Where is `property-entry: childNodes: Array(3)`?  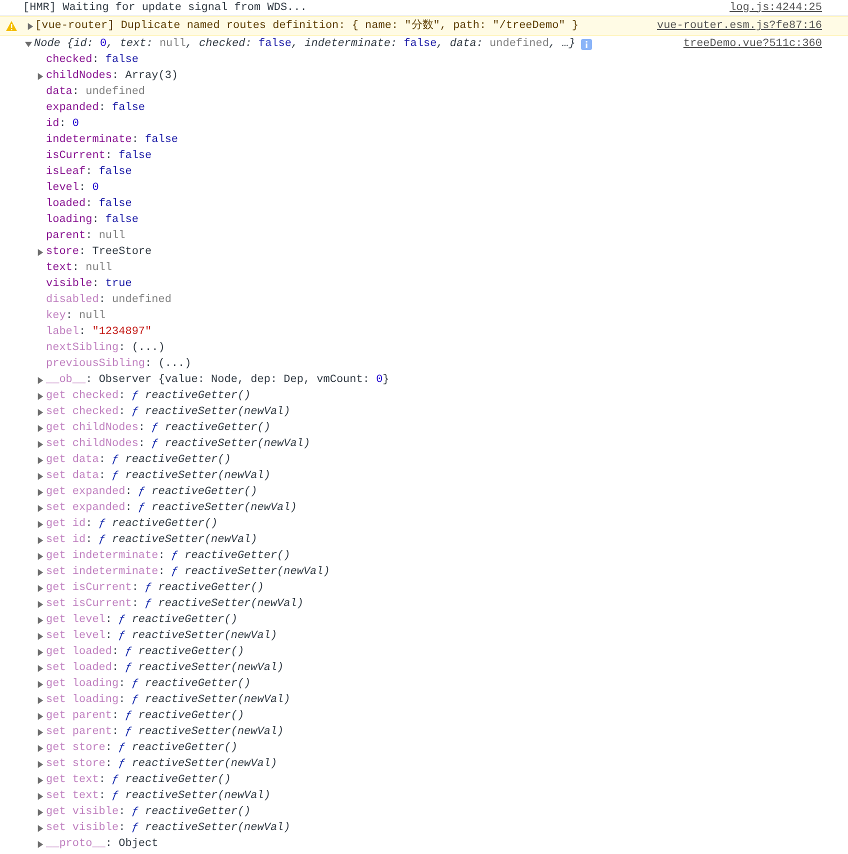
property-entry: childNodes: Array(3) is located at coordinates (112, 76).